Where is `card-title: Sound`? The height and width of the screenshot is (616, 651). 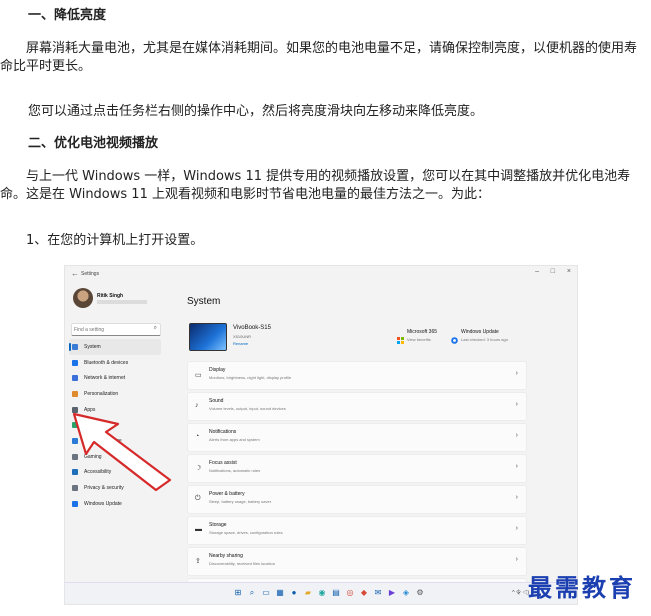 card-title: Sound is located at coordinates (216, 401).